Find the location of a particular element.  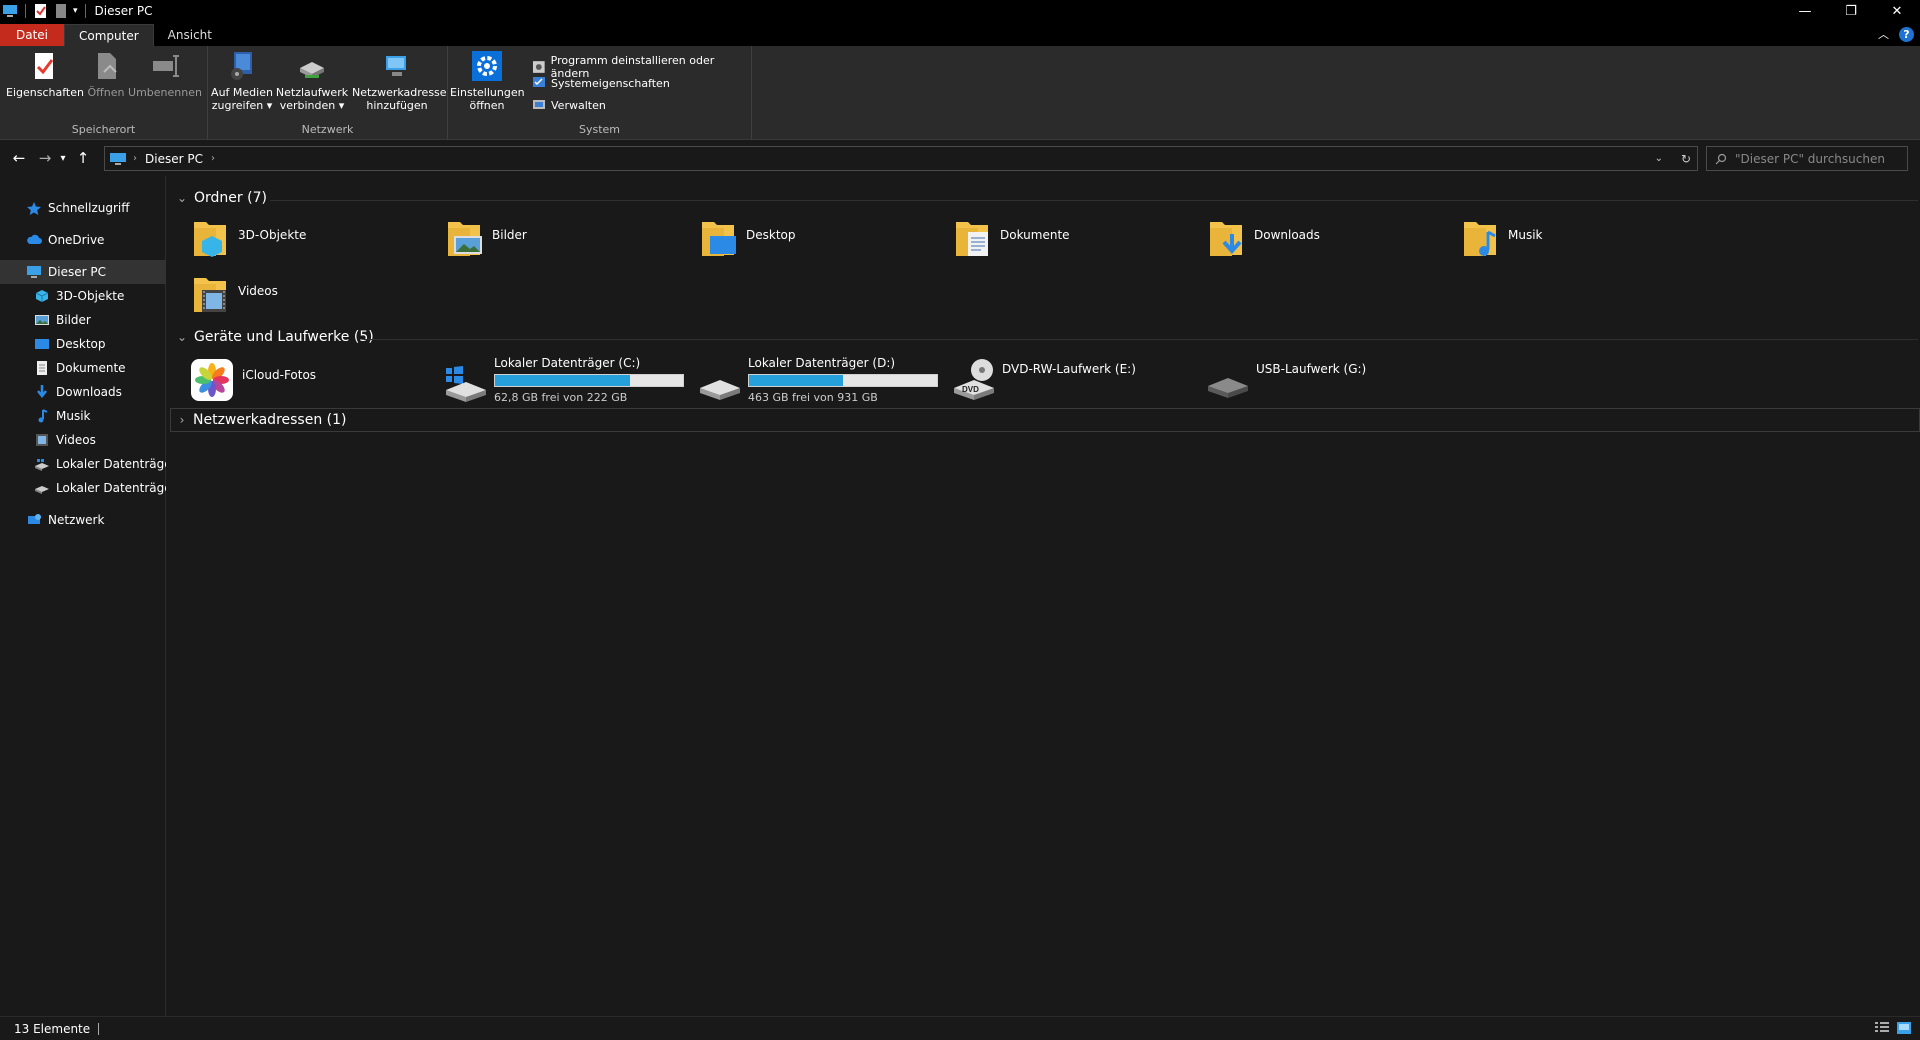

sidebar-item-pictures: Bilder is located at coordinates (83, 320).